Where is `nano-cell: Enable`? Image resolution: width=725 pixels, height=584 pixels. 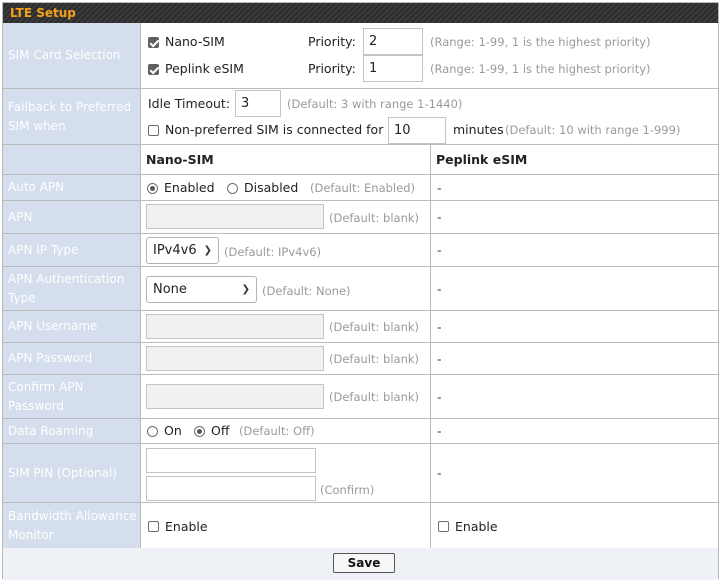
nano-cell: Enable is located at coordinates (286, 525).